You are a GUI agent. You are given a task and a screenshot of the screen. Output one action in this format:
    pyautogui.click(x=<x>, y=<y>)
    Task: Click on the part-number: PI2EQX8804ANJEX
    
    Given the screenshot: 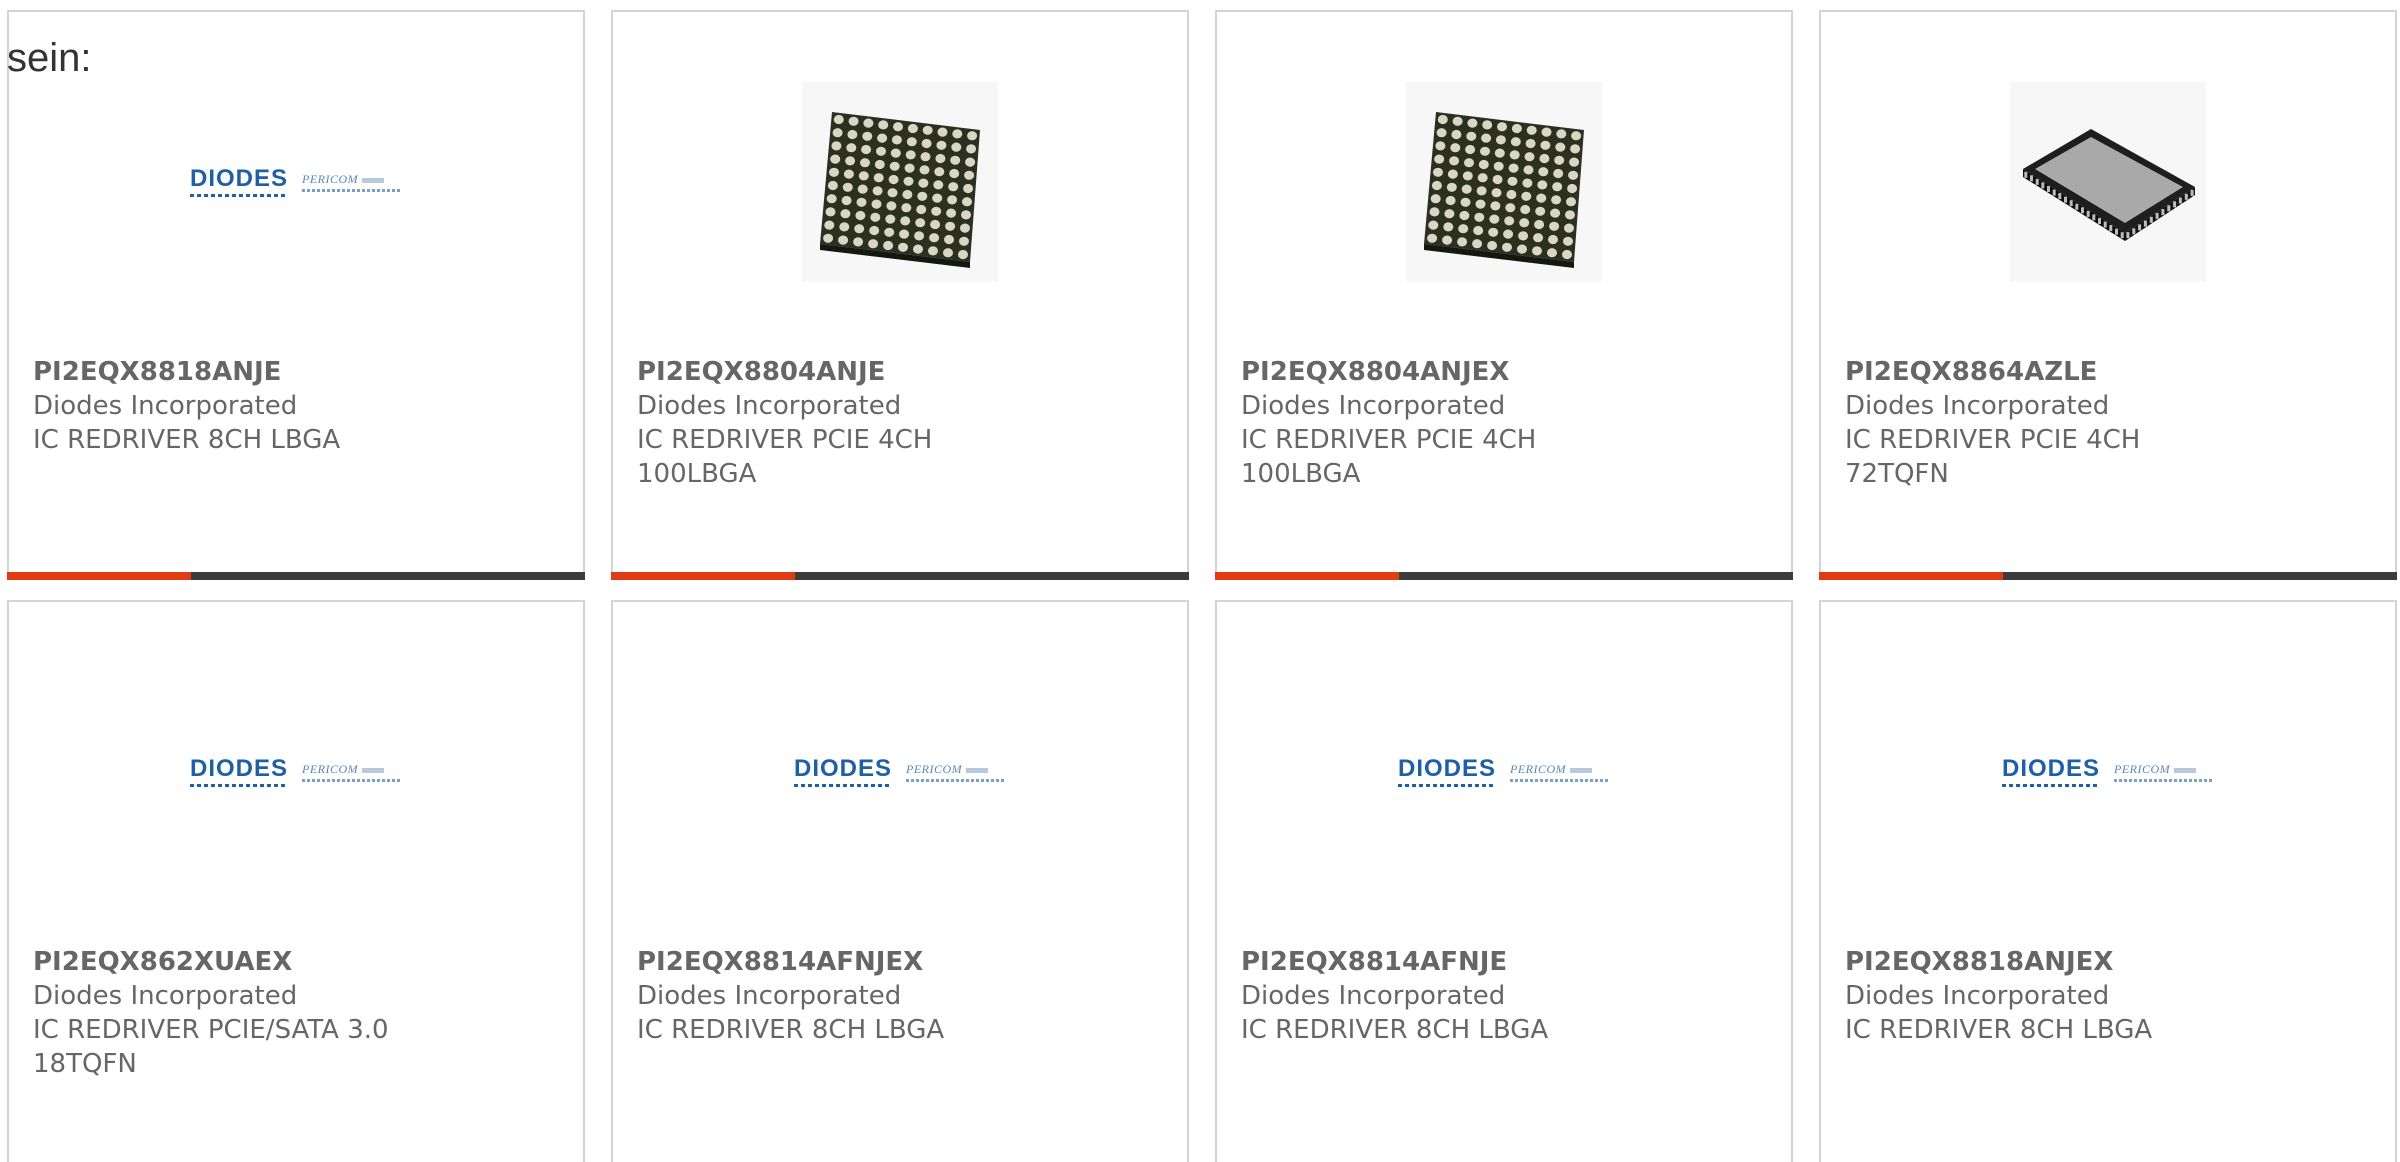 What is the action you would take?
    pyautogui.click(x=1506, y=372)
    